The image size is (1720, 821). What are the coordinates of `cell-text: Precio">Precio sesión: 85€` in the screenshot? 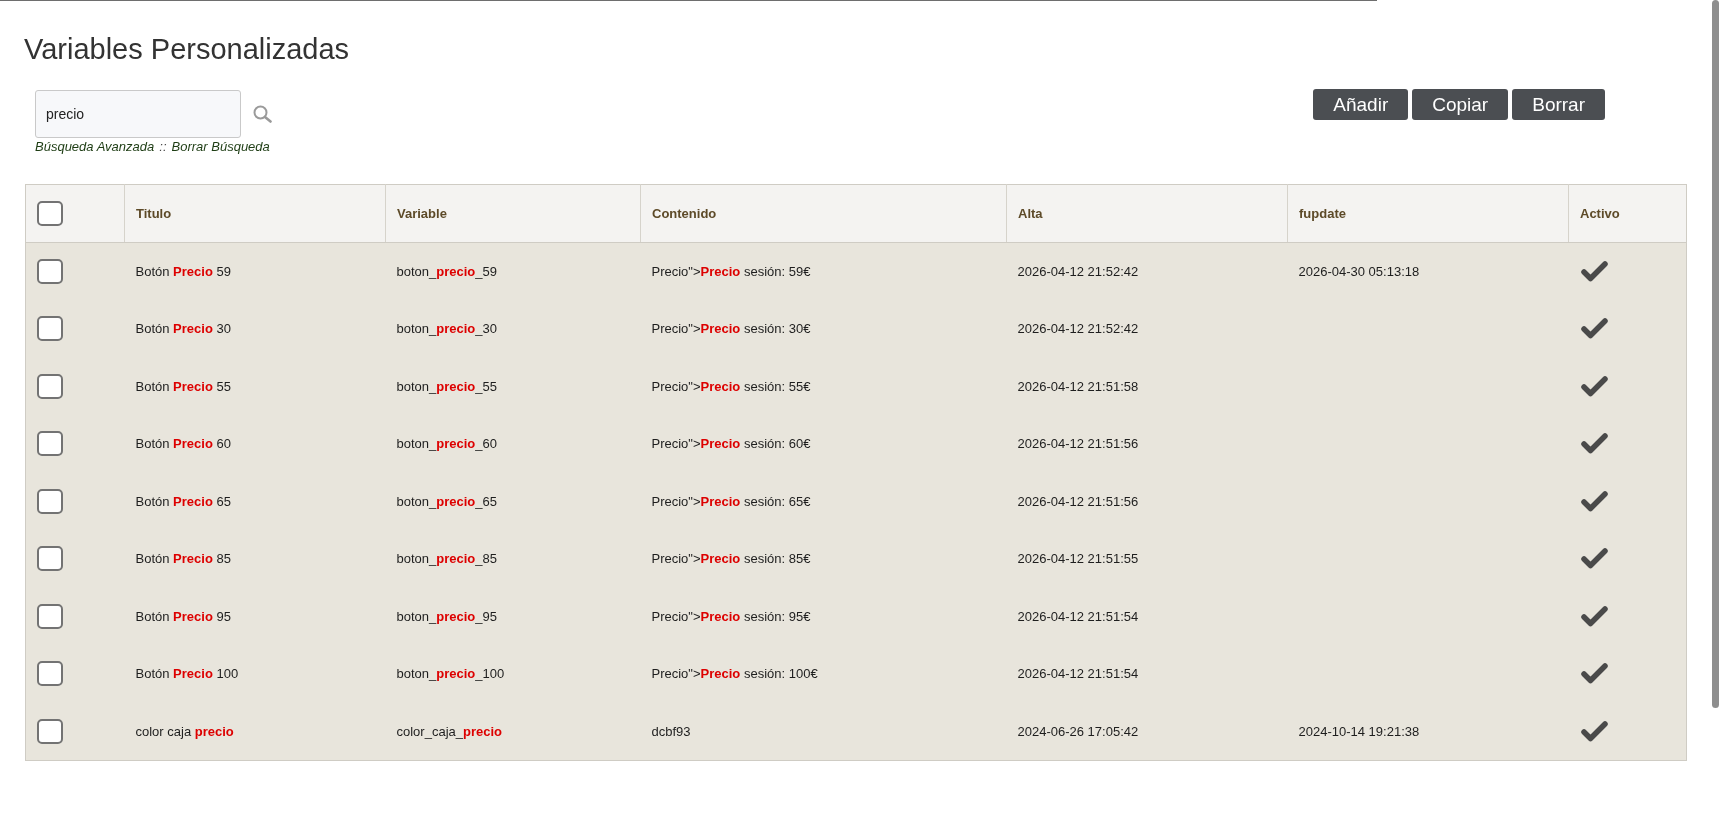 It's located at (731, 559).